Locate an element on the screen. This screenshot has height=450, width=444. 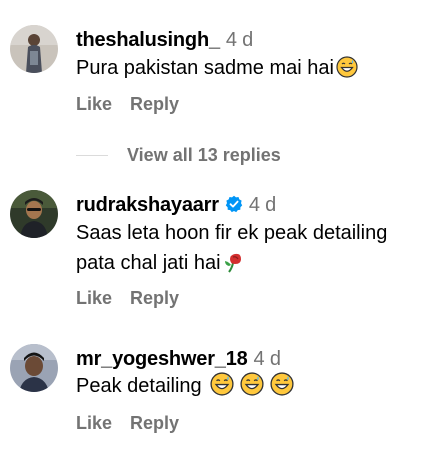
comment-text: Peak detailing is located at coordinates (246, 388).